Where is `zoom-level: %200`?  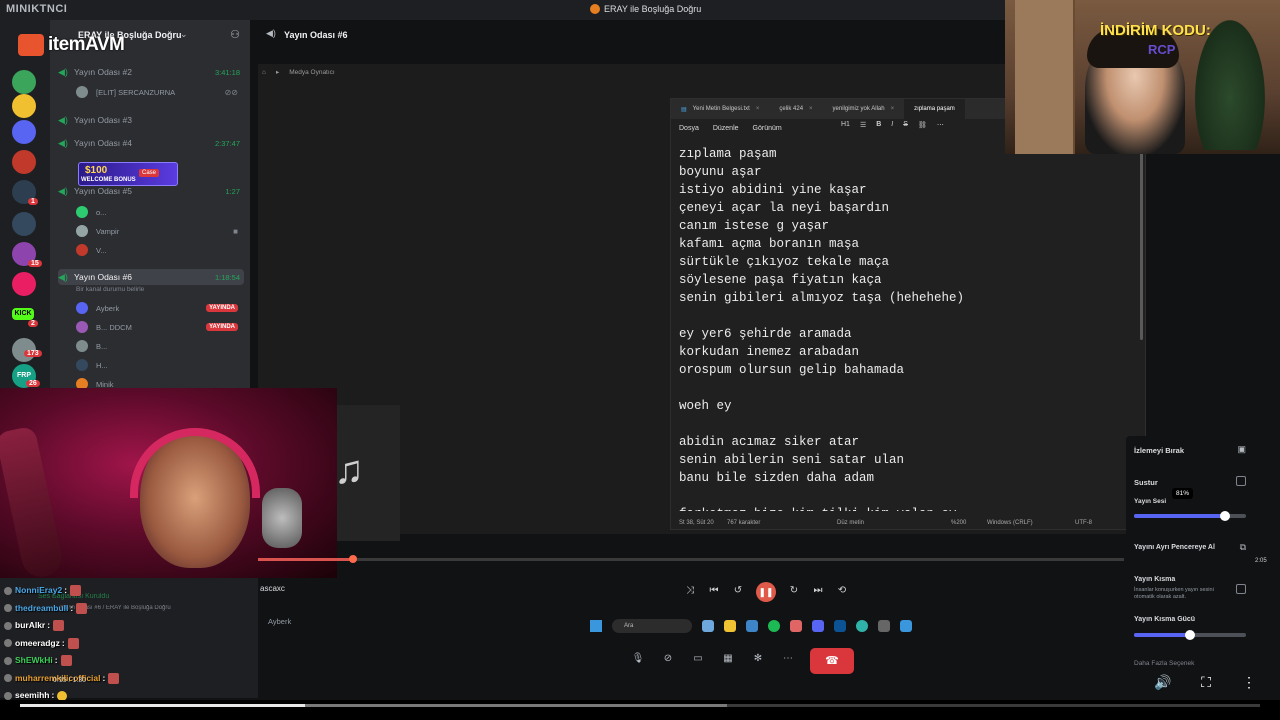 zoom-level: %200 is located at coordinates (959, 523).